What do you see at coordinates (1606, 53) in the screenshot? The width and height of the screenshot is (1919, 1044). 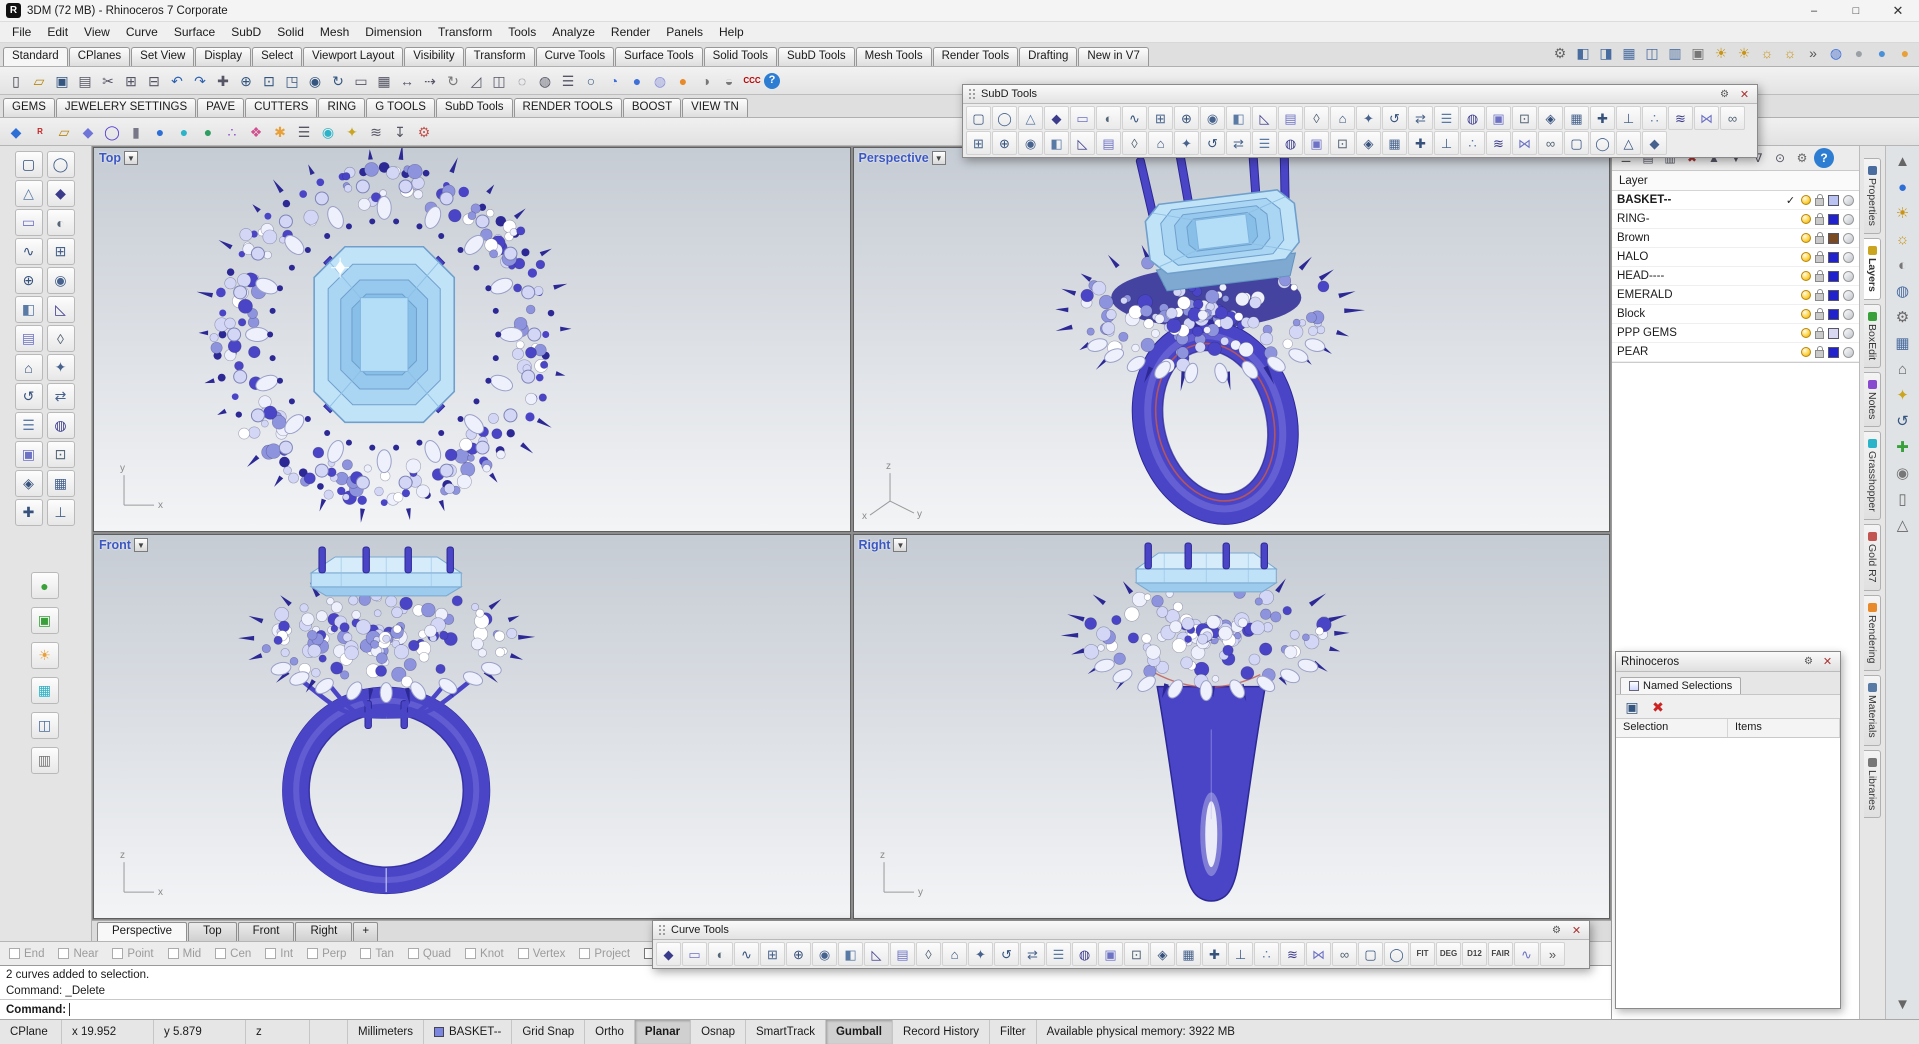 I see `viewport-layout-split-icon: ◨` at bounding box center [1606, 53].